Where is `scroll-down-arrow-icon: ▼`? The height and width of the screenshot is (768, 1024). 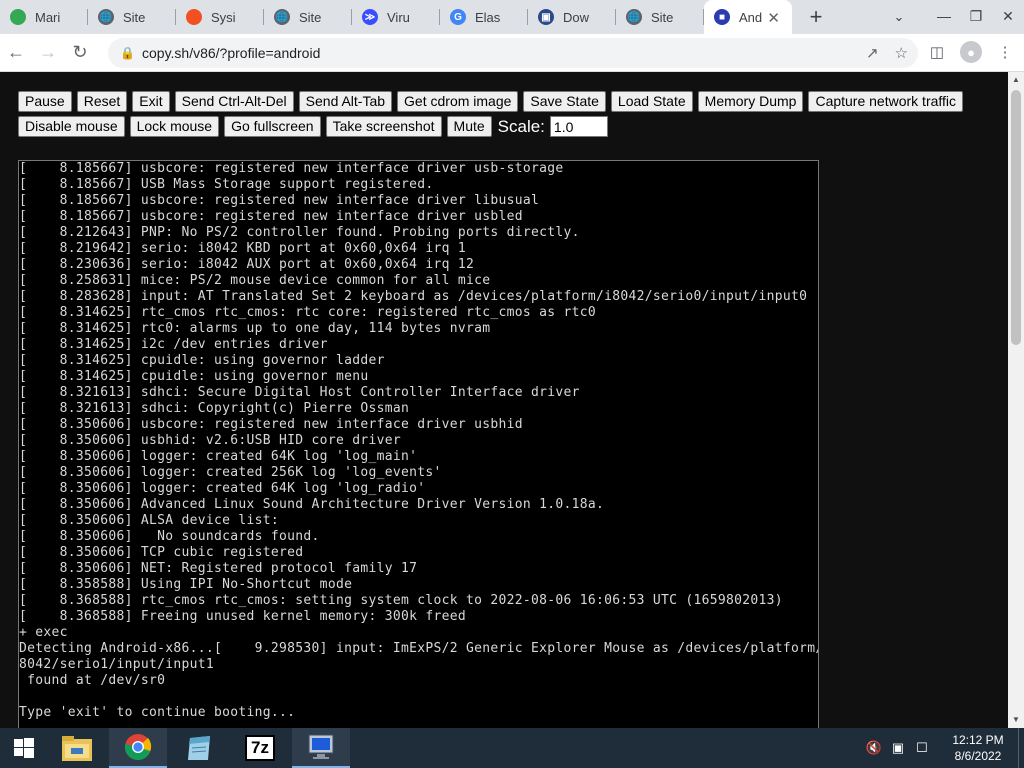
scroll-down-arrow-icon: ▼ is located at coordinates (1016, 720).